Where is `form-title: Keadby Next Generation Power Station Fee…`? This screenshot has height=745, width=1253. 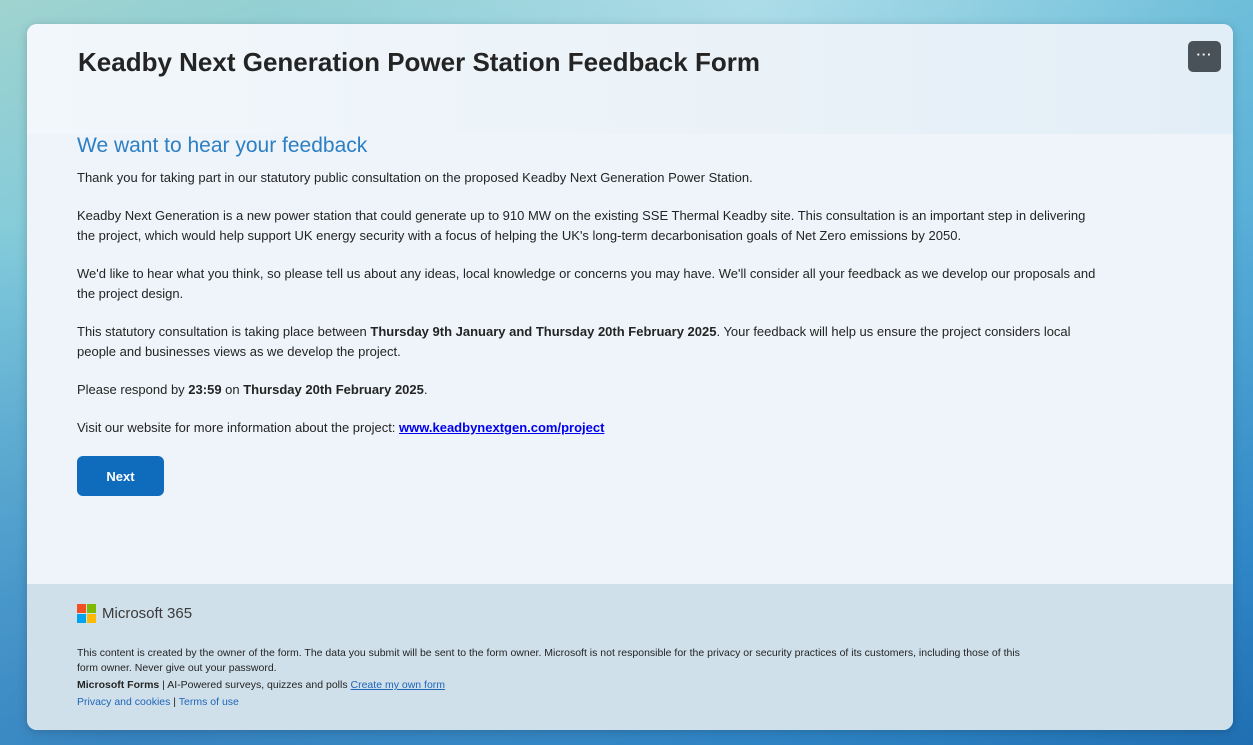
form-title: Keadby Next Generation Power Station Fee… is located at coordinates (419, 62).